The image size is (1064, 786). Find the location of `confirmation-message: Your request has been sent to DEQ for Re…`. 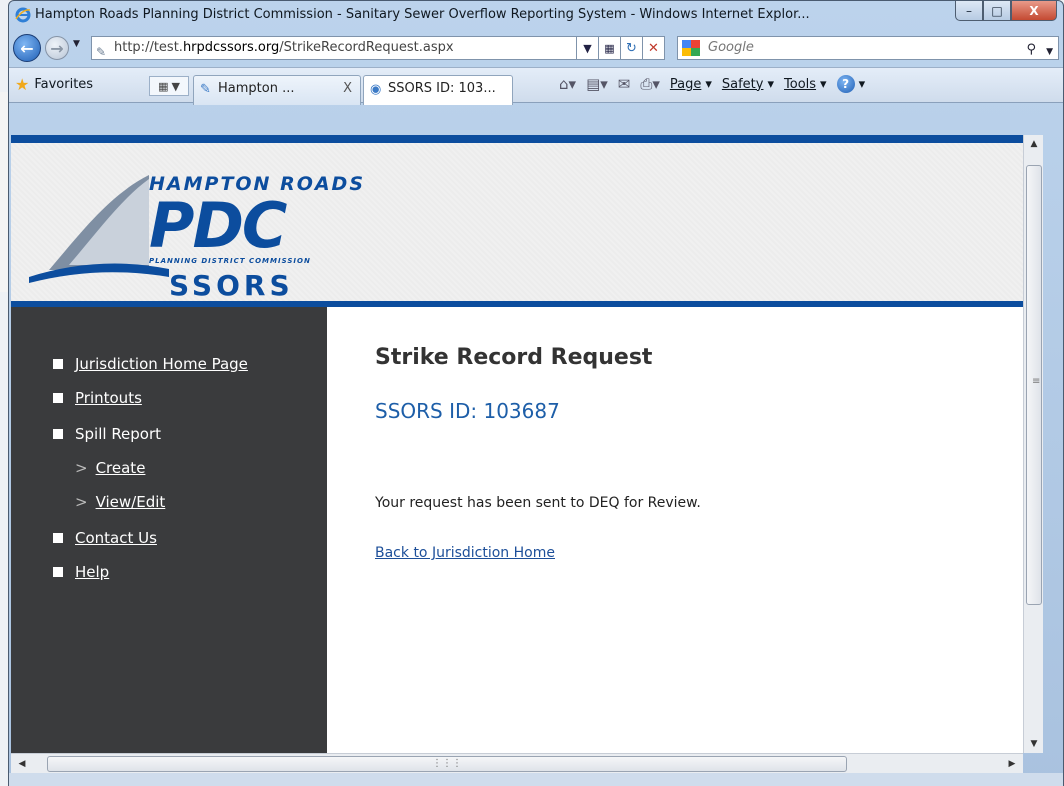

confirmation-message: Your request has been sent to DEQ for Re… is located at coordinates (538, 503).